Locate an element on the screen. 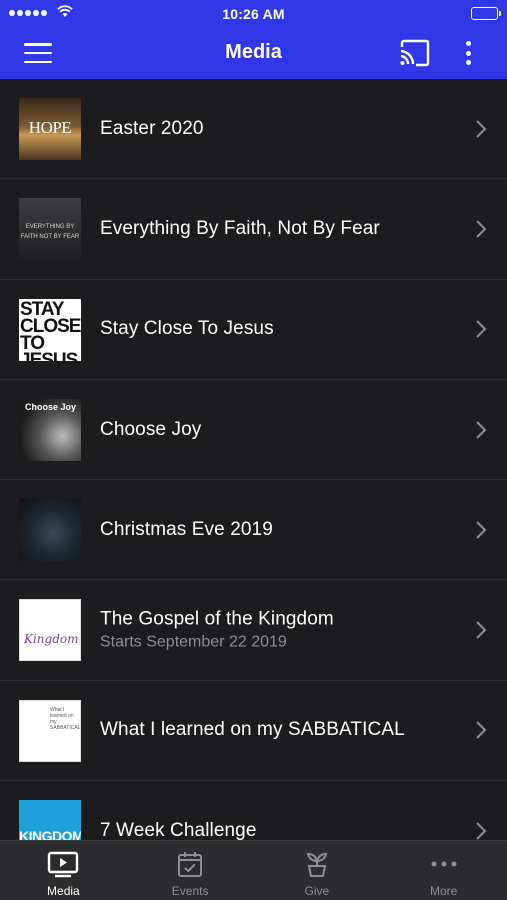 This screenshot has height=900, width=507. tv-play-icon is located at coordinates (63, 864).